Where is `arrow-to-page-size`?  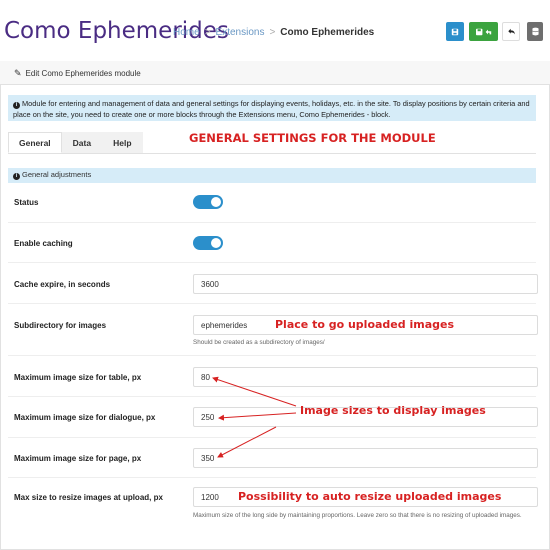
arrow-to-page-size is located at coordinates (247, 442).